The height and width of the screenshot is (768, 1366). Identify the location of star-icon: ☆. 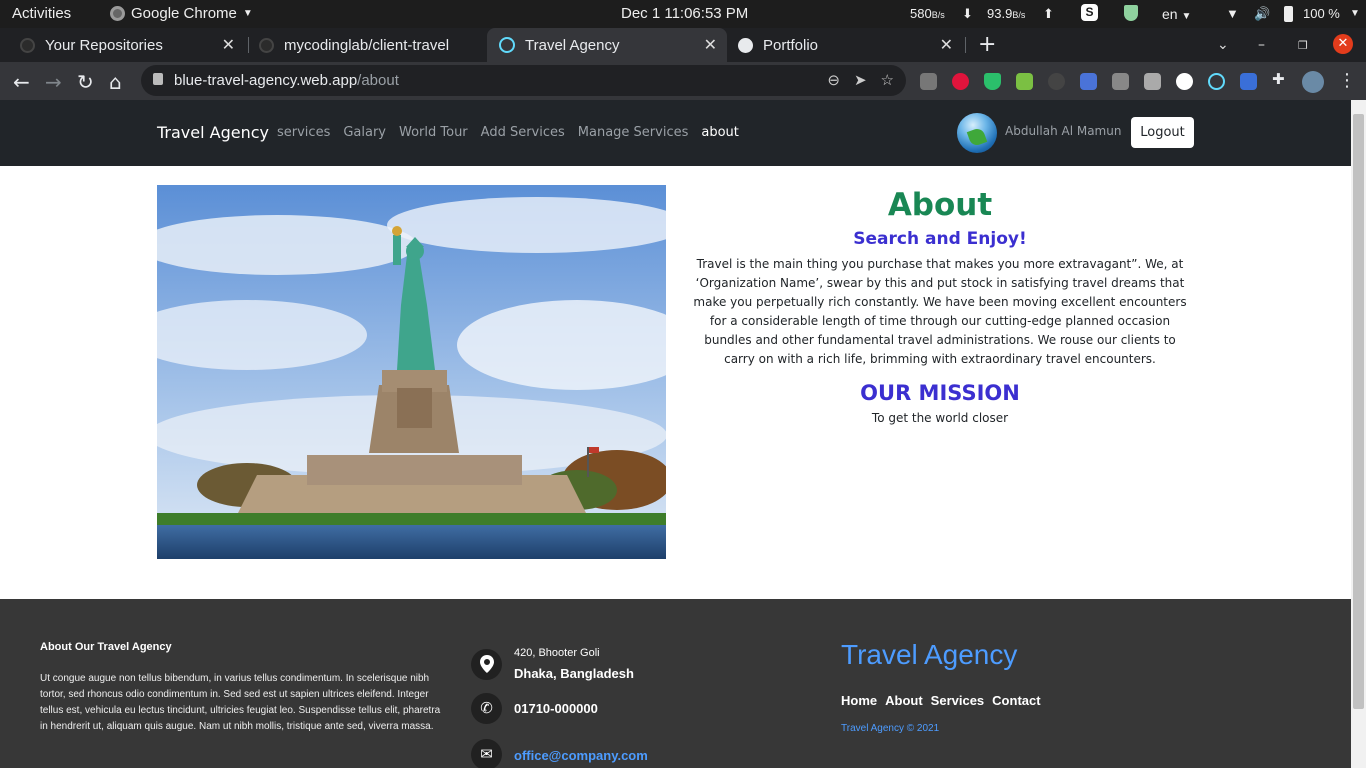
(887, 80).